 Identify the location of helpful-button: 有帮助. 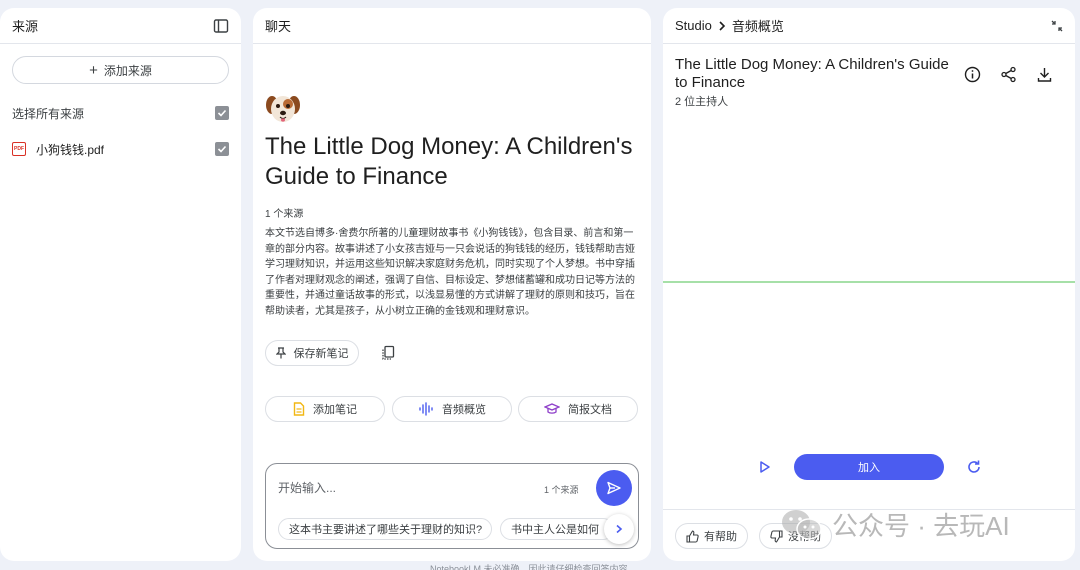
(711, 536).